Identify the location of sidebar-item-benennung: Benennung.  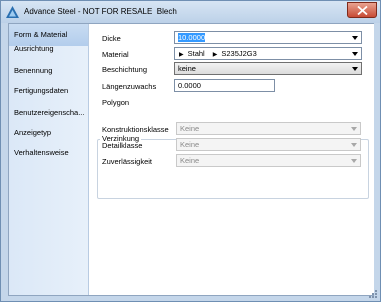
(48, 71).